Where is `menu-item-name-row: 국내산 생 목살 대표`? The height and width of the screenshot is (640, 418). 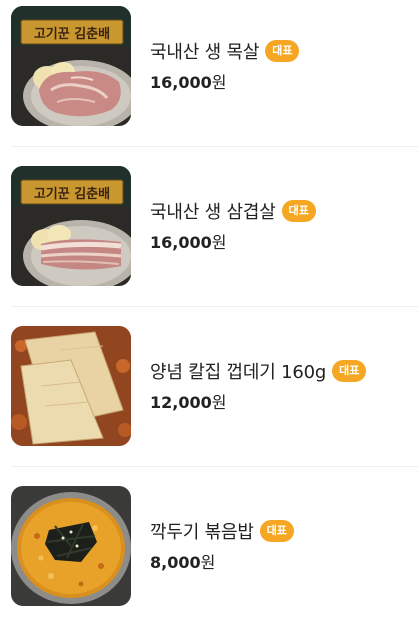
menu-item-name-row: 국내산 생 목살 대표 is located at coordinates (279, 51).